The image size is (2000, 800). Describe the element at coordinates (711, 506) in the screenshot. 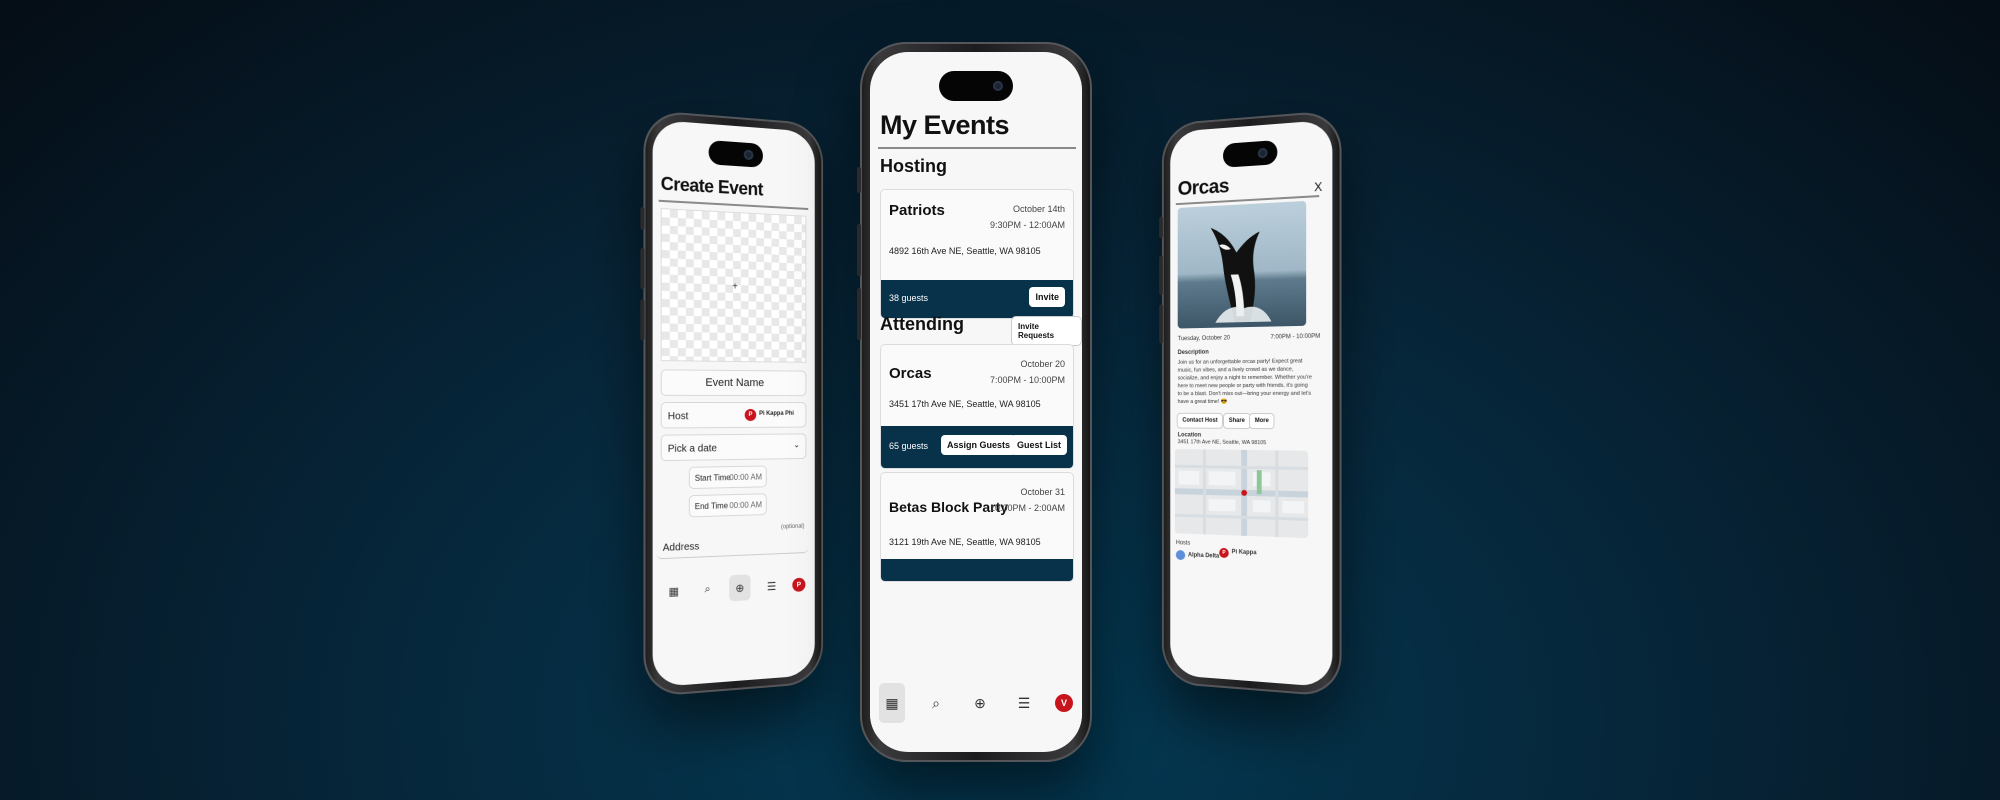

I see `end-time-label: End Time` at that location.